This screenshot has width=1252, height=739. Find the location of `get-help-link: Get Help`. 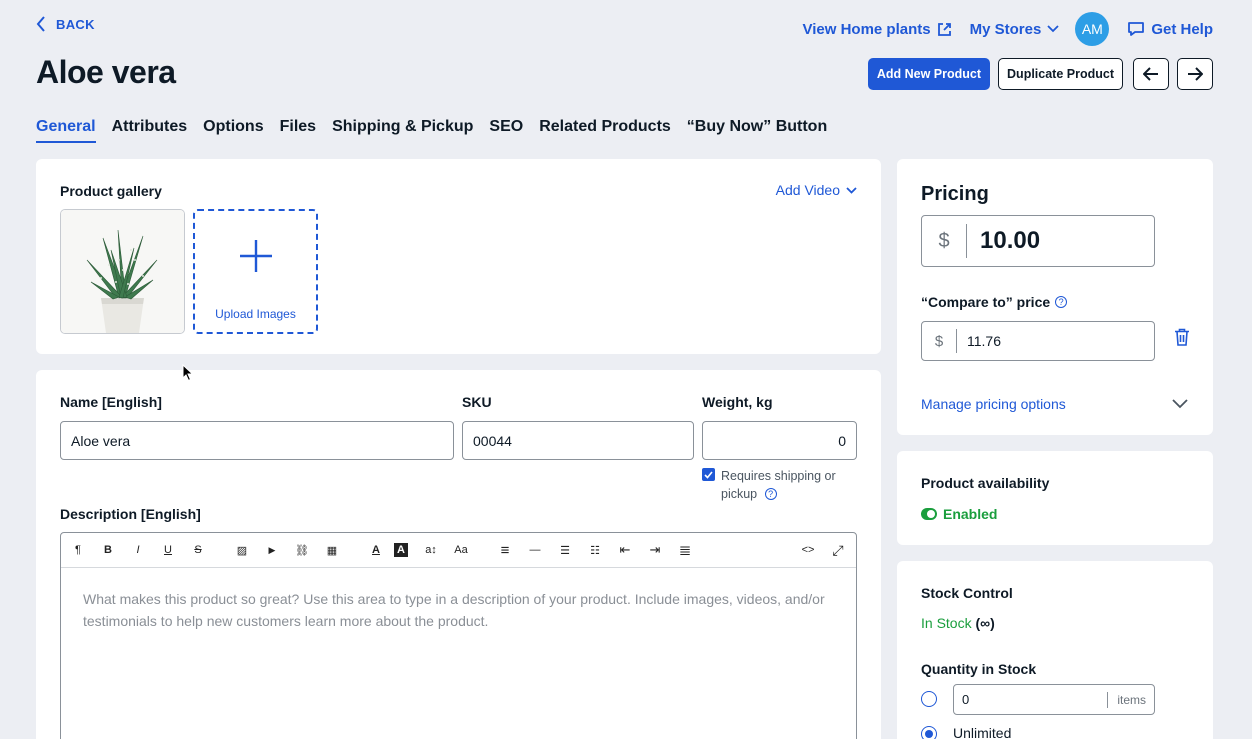

get-help-link: Get Help is located at coordinates (1170, 29).